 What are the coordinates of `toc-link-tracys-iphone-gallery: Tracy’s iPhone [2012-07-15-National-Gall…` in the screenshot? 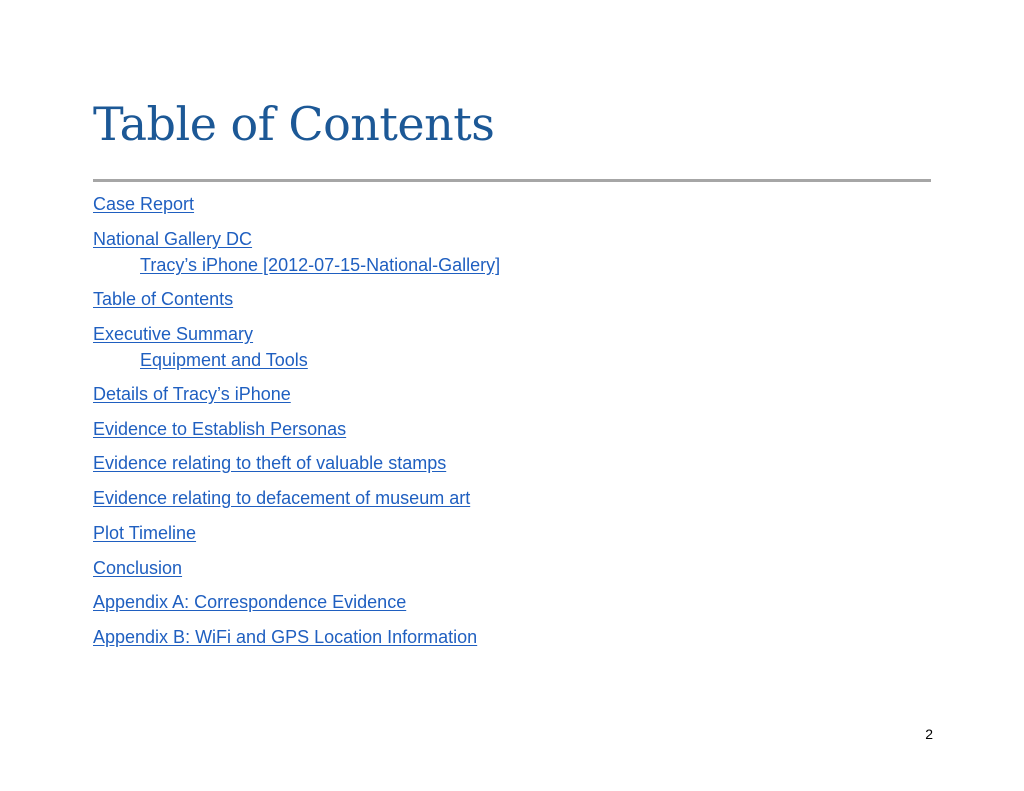 It's located at (320, 265).